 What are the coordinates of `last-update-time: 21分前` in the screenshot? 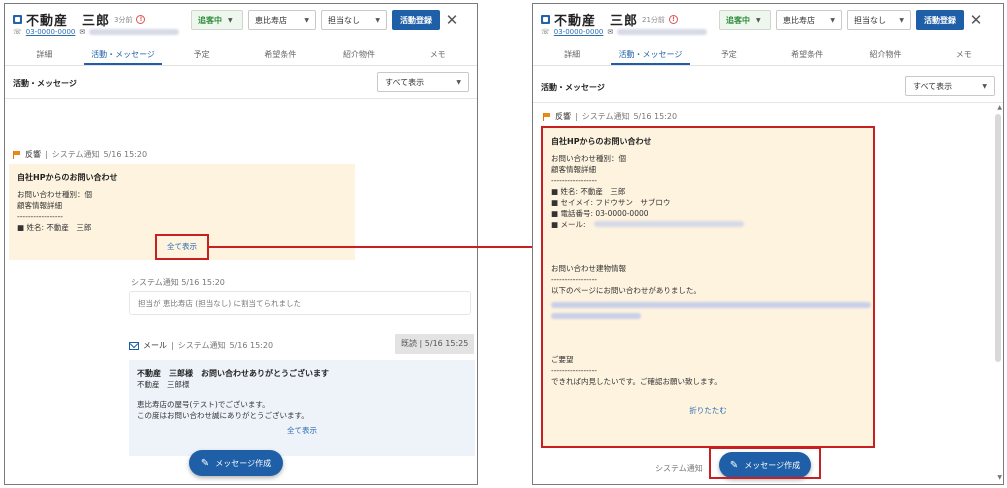 It's located at (653, 19).